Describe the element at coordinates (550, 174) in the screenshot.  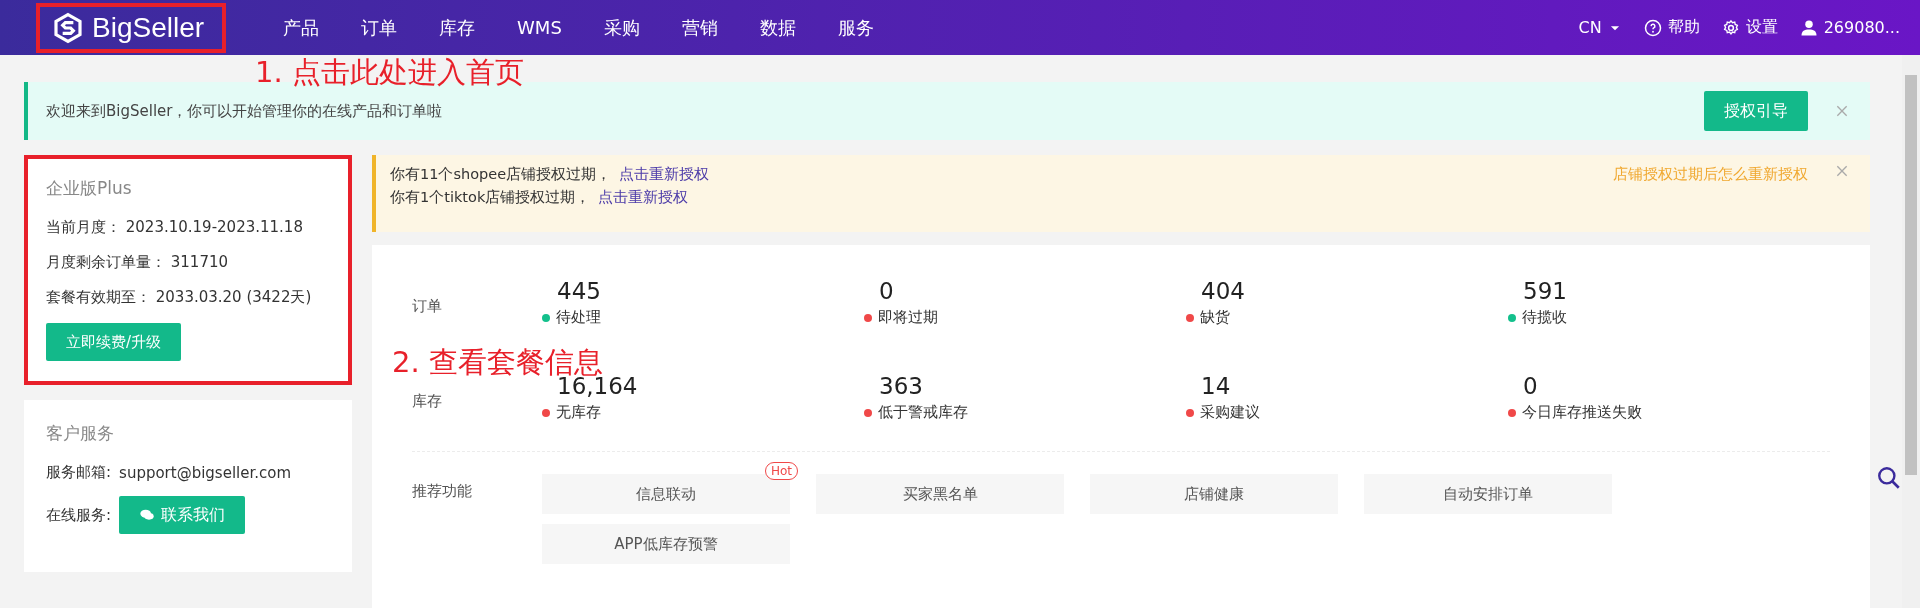
I see `notice-text: 你有11个shopee店铺授权过期， 点击重新授权` at that location.